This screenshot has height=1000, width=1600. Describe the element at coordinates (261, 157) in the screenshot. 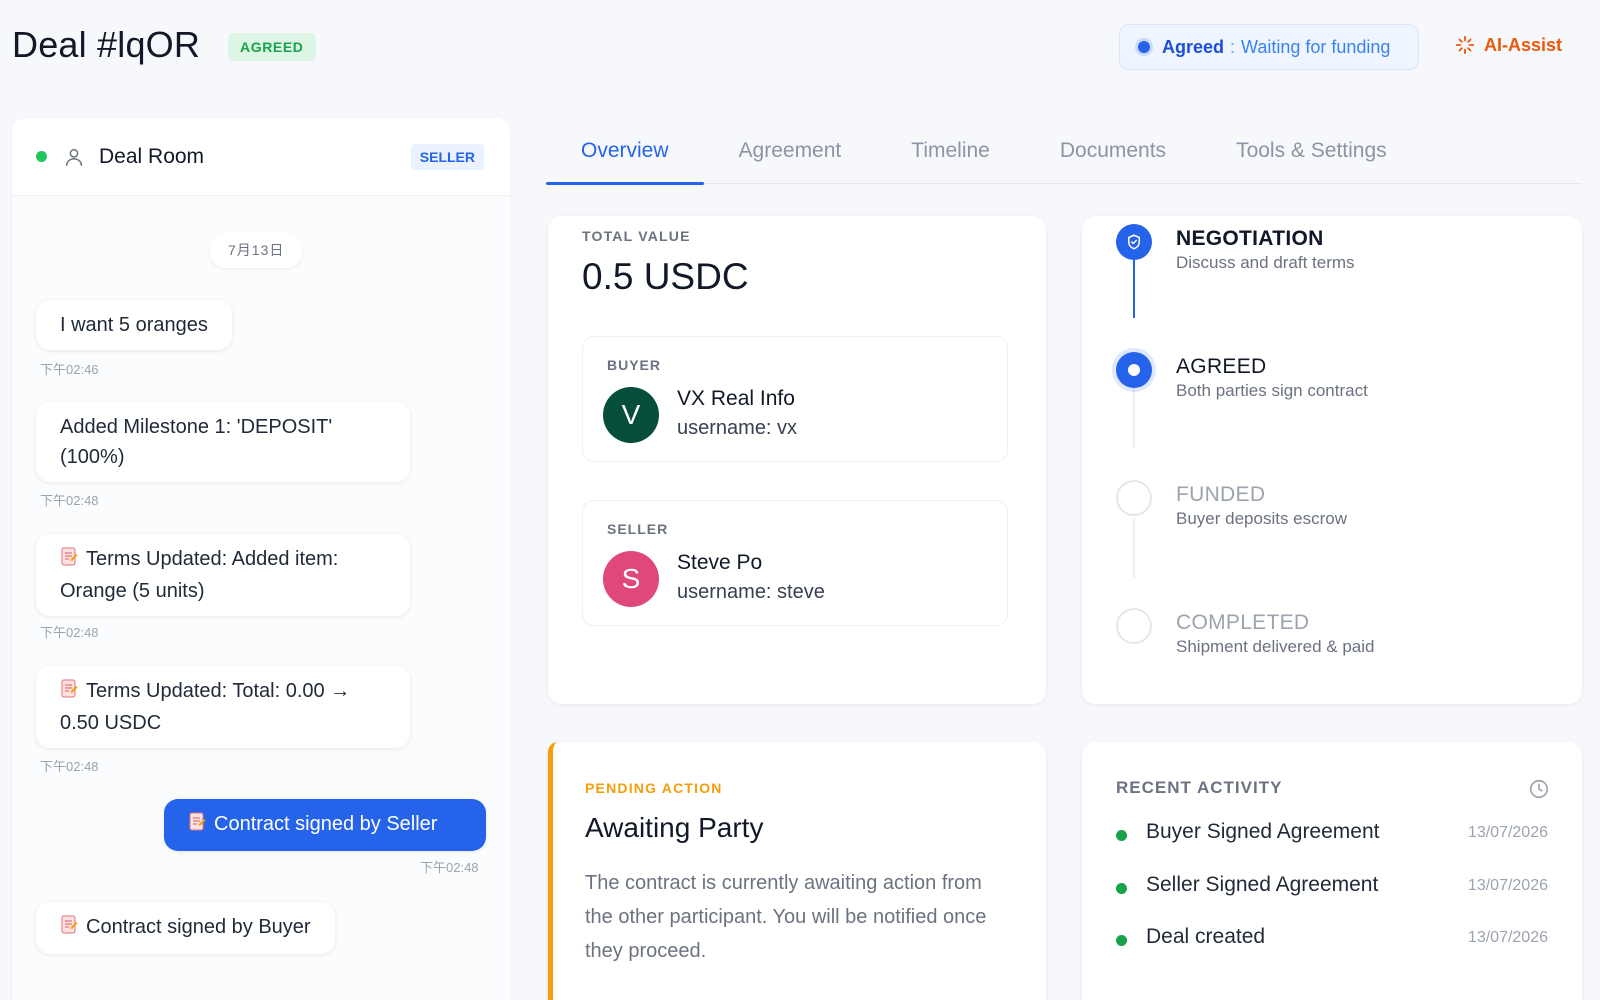

I see `deal-room-header: Deal Room SELLER` at that location.